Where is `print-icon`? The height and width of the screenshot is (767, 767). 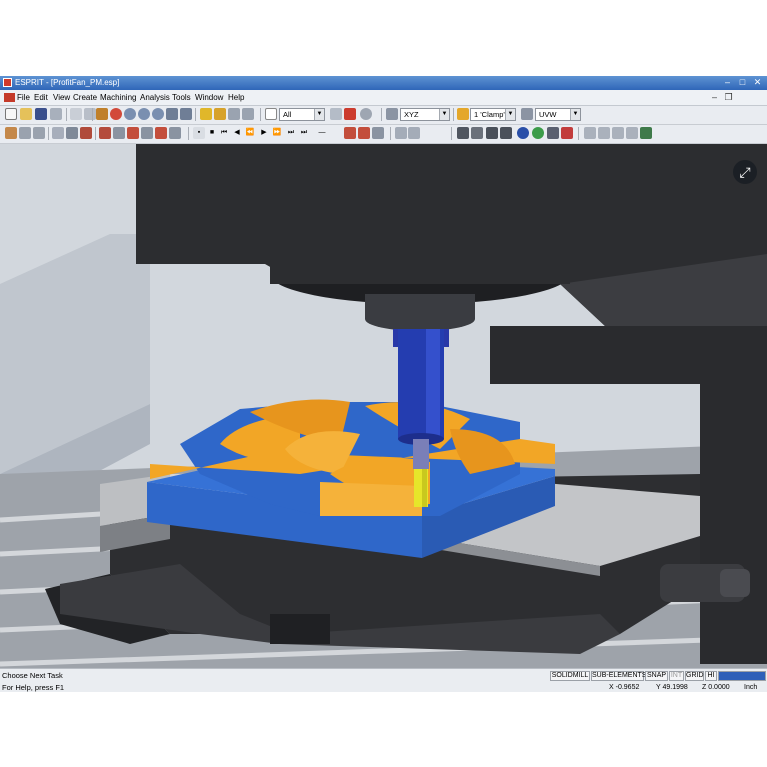 print-icon is located at coordinates (56, 114).